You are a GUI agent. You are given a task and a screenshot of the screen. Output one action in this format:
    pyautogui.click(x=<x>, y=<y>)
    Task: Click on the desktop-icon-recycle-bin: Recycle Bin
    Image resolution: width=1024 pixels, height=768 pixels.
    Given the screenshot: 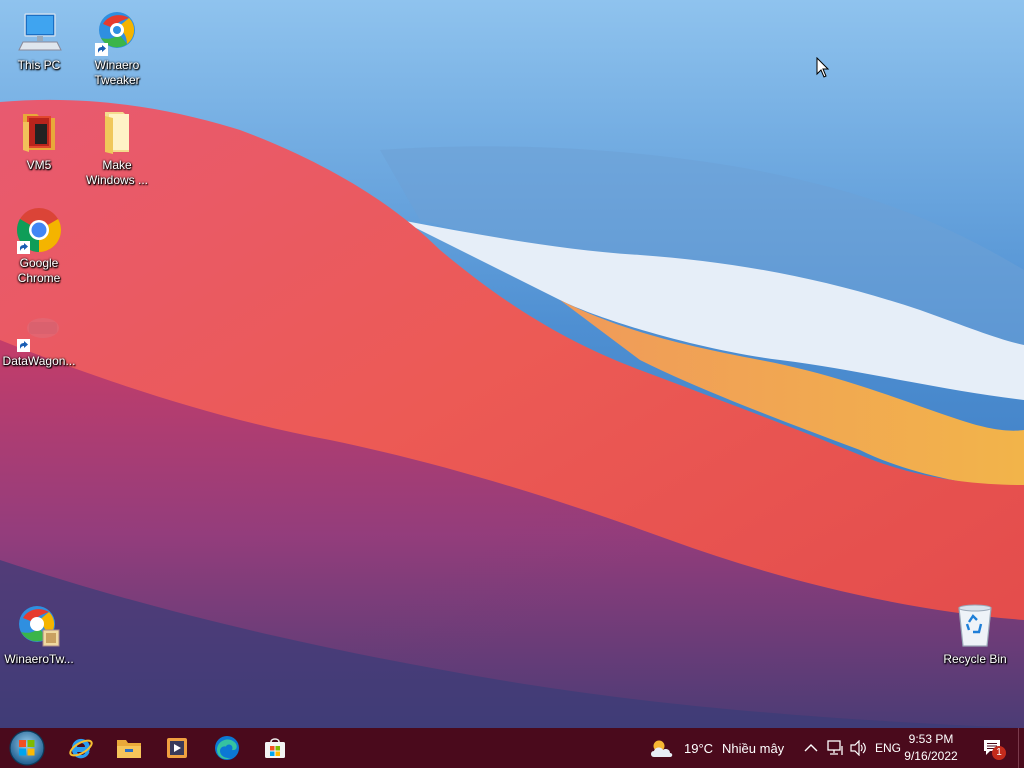 What is the action you would take?
    pyautogui.click(x=975, y=634)
    